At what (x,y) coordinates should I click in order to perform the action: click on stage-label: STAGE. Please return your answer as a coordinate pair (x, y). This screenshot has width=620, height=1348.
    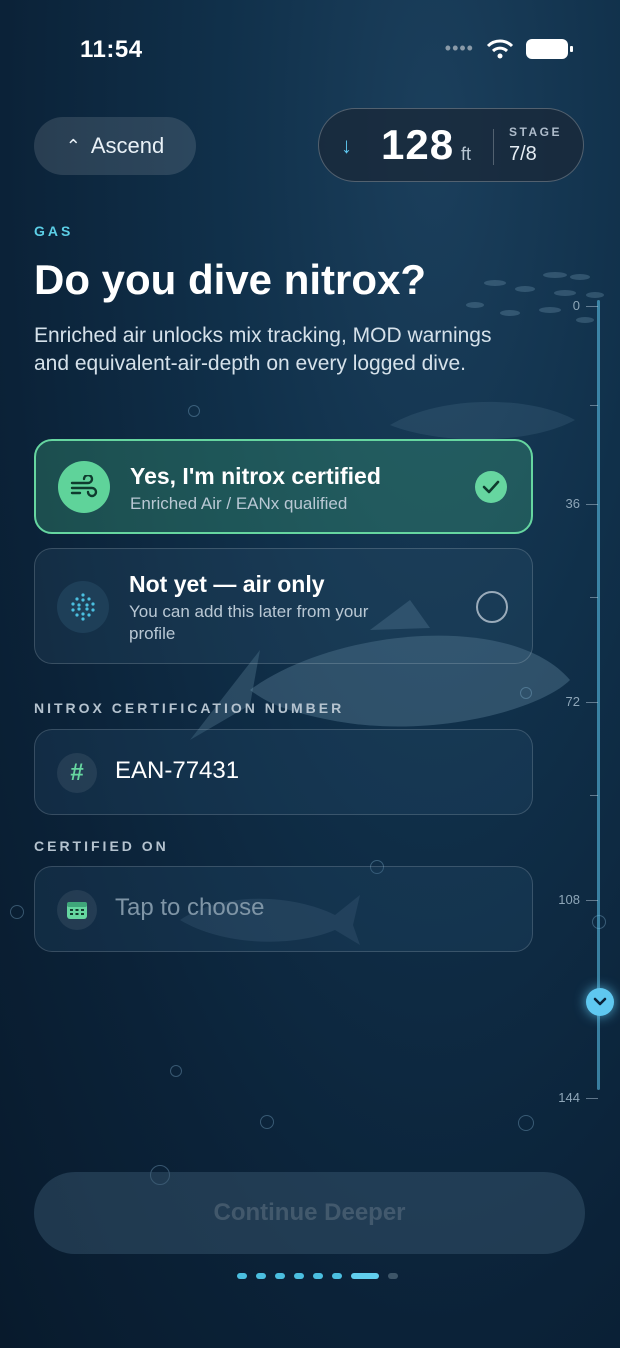
    Looking at the image, I should click on (535, 132).